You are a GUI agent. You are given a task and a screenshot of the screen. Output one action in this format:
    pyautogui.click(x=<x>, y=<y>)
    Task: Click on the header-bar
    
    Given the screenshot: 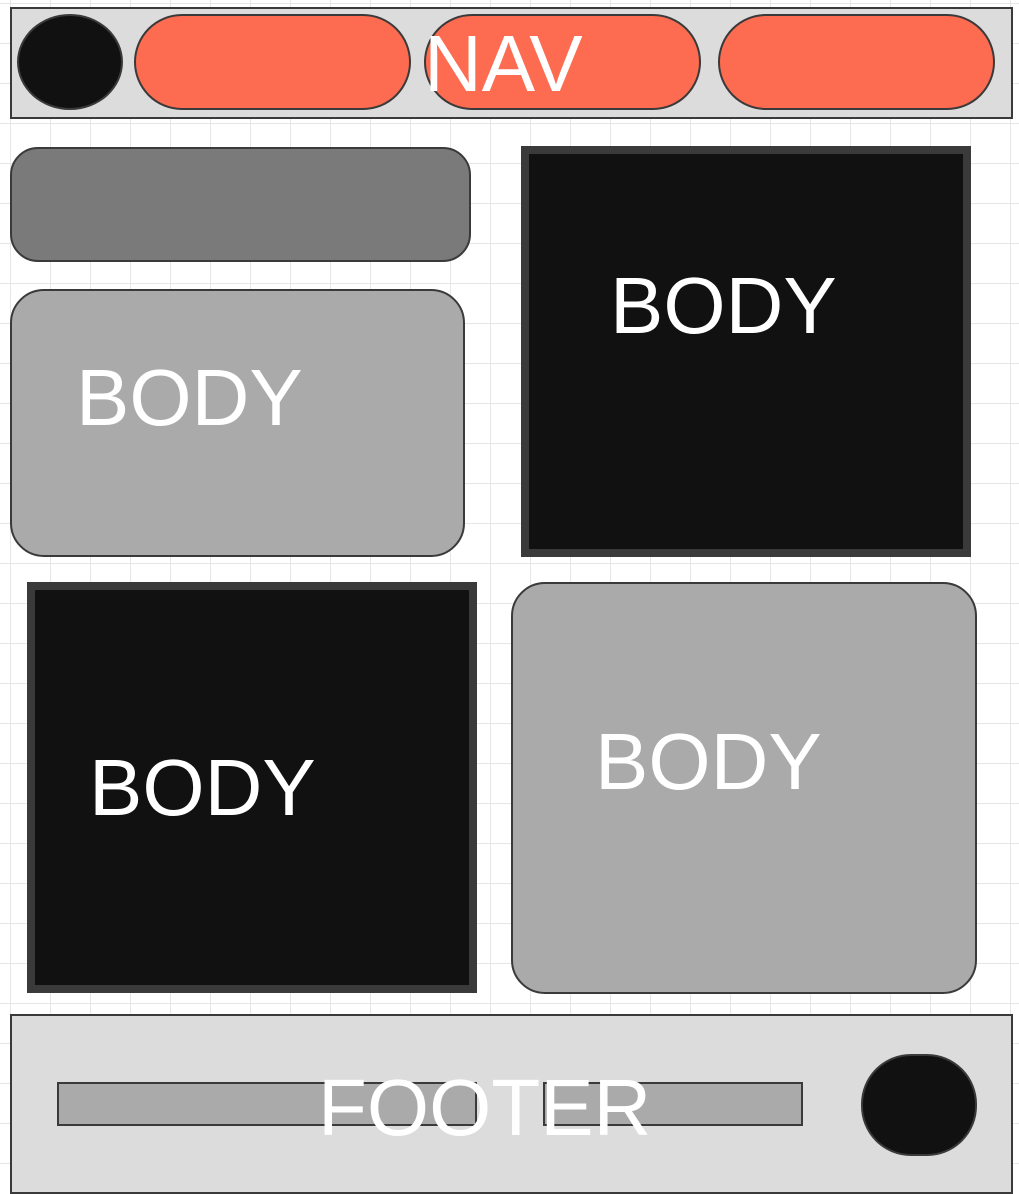 What is the action you would take?
    pyautogui.click(x=240, y=204)
    